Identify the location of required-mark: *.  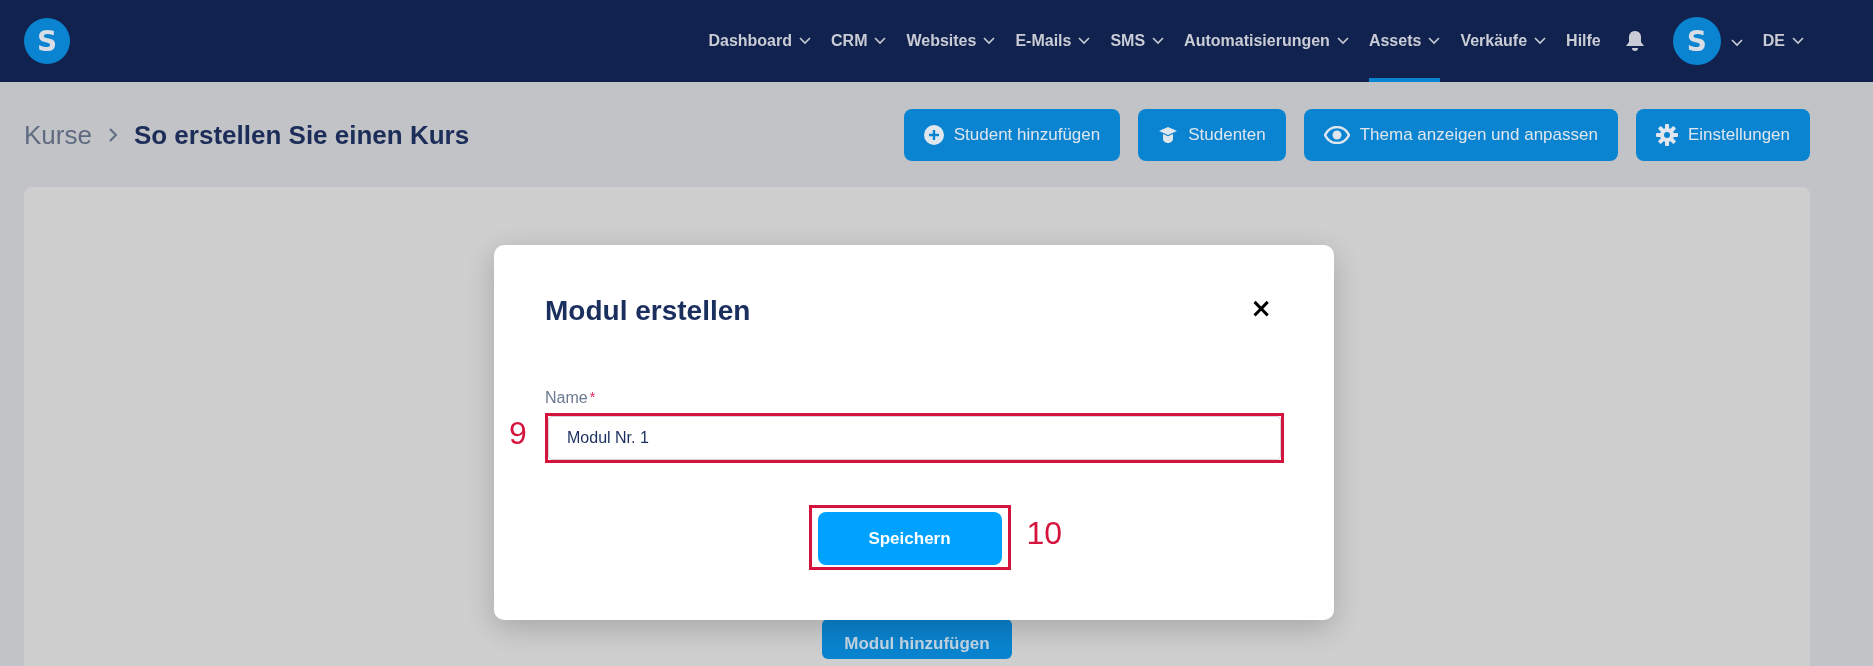
(592, 398).